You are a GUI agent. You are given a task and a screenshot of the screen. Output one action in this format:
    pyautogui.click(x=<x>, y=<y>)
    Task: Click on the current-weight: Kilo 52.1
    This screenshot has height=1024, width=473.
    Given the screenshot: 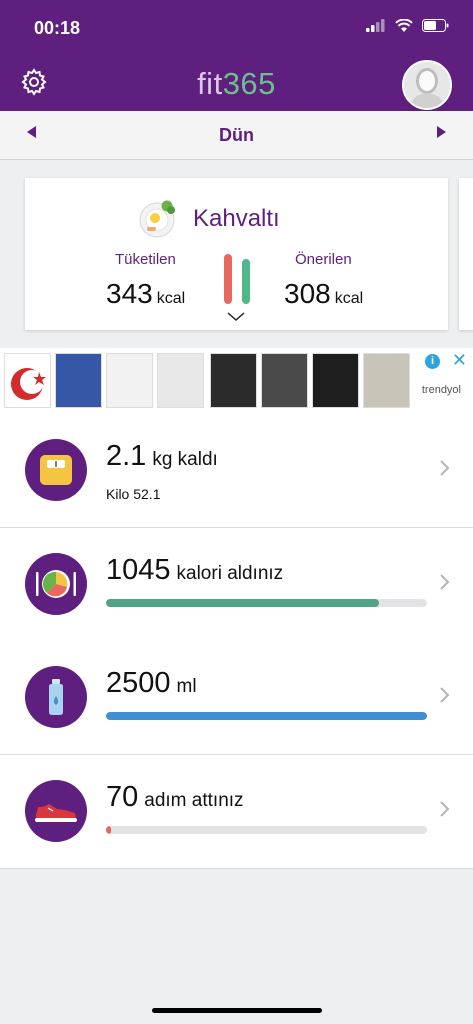 What is the action you would take?
    pyautogui.click(x=133, y=494)
    